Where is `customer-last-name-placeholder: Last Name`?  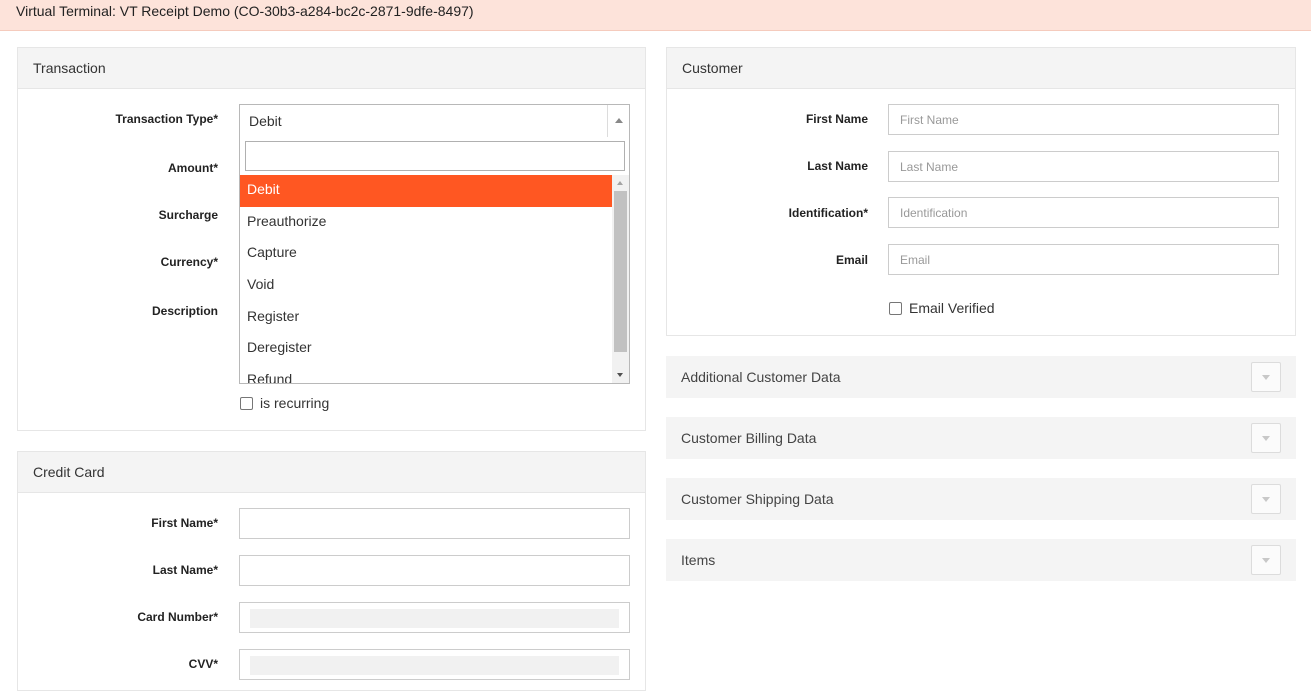
customer-last-name-placeholder: Last Name is located at coordinates (929, 167).